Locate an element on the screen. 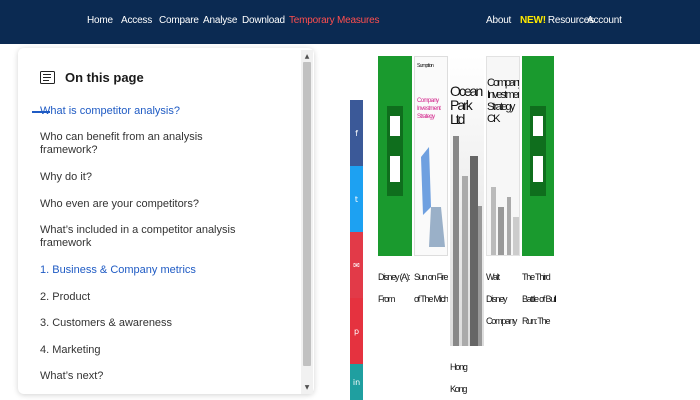 Image resolution: width=700 pixels, height=400 pixels. toc-item-label: What is competitor analysis? is located at coordinates (110, 111).